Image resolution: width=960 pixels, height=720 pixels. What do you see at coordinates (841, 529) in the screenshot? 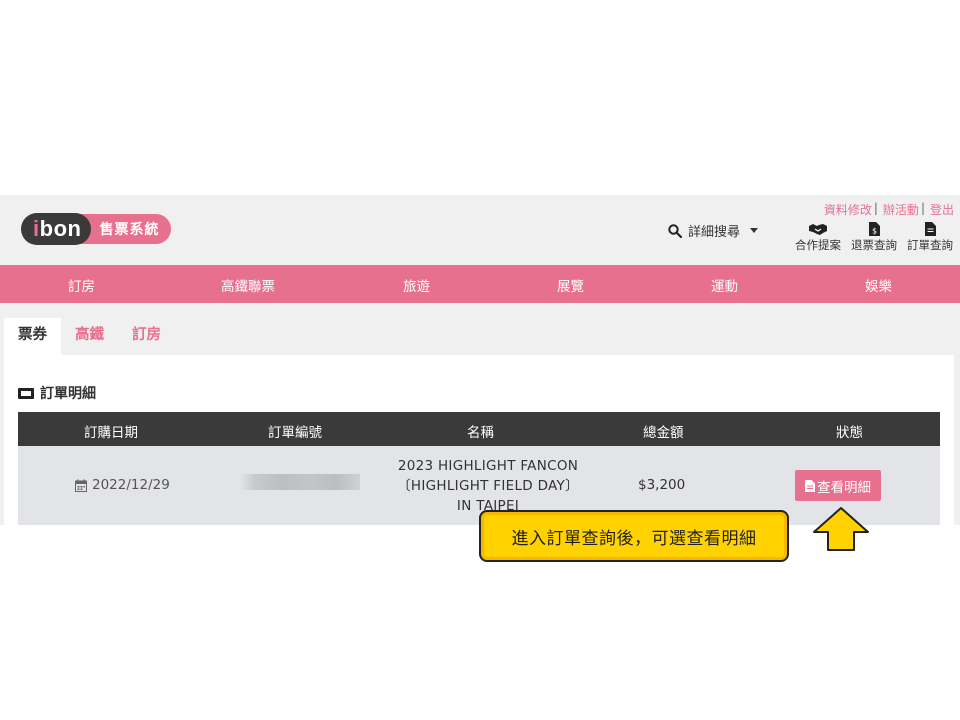
I see `up-arrow-icon` at bounding box center [841, 529].